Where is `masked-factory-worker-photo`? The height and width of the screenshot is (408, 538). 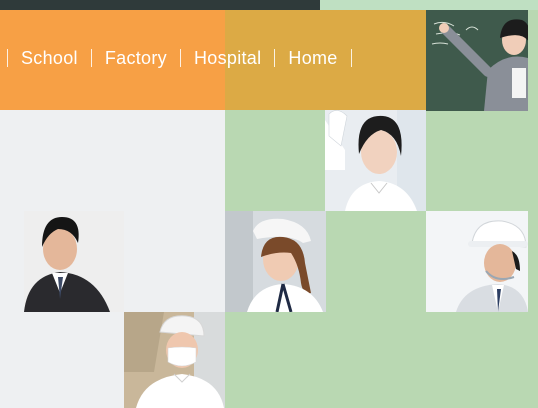 masked-factory-worker-photo is located at coordinates (174, 360).